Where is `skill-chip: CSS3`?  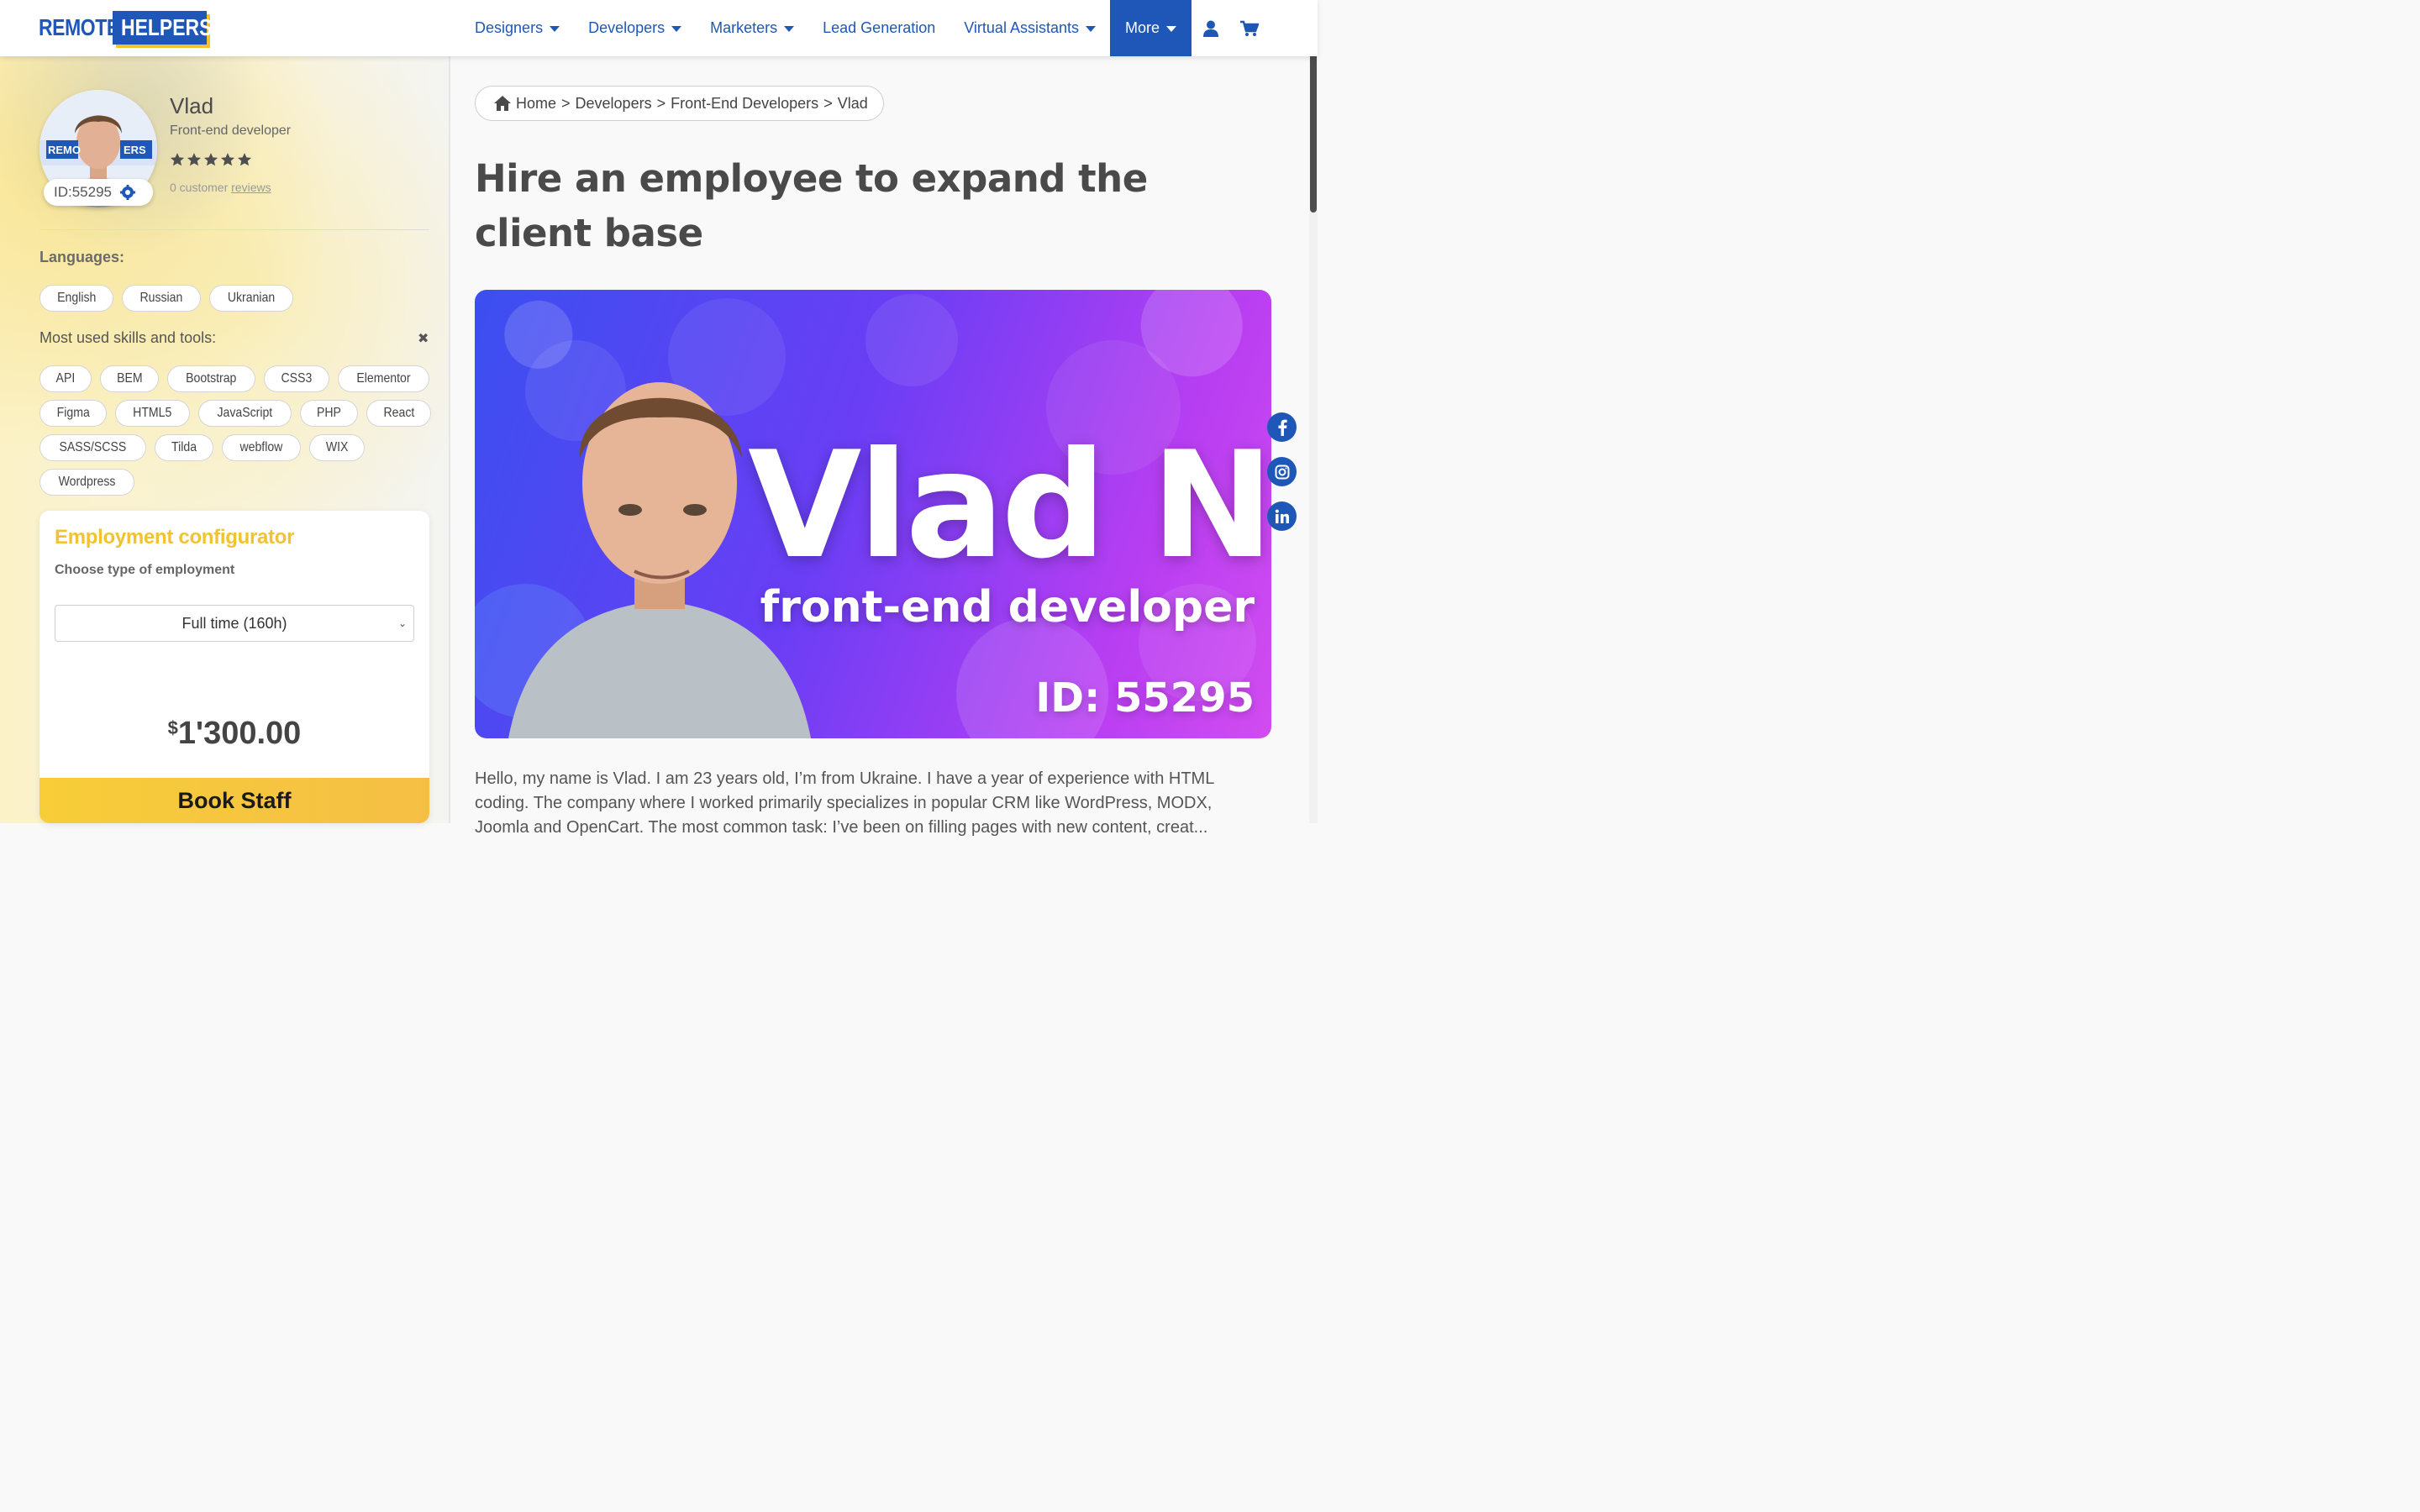
skill-chip: CSS3 is located at coordinates (296, 378).